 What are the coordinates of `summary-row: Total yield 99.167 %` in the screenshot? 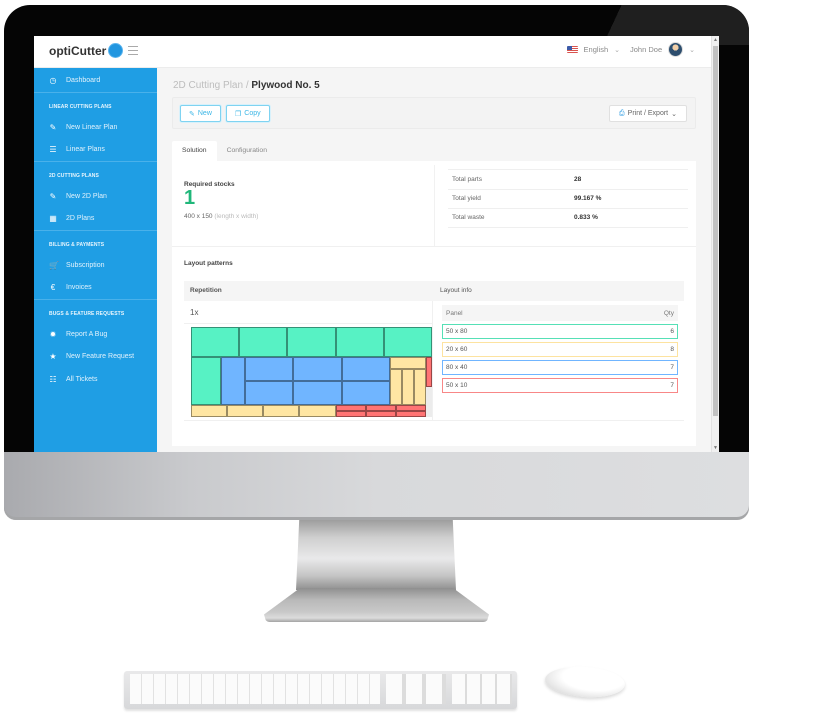 It's located at (568, 198).